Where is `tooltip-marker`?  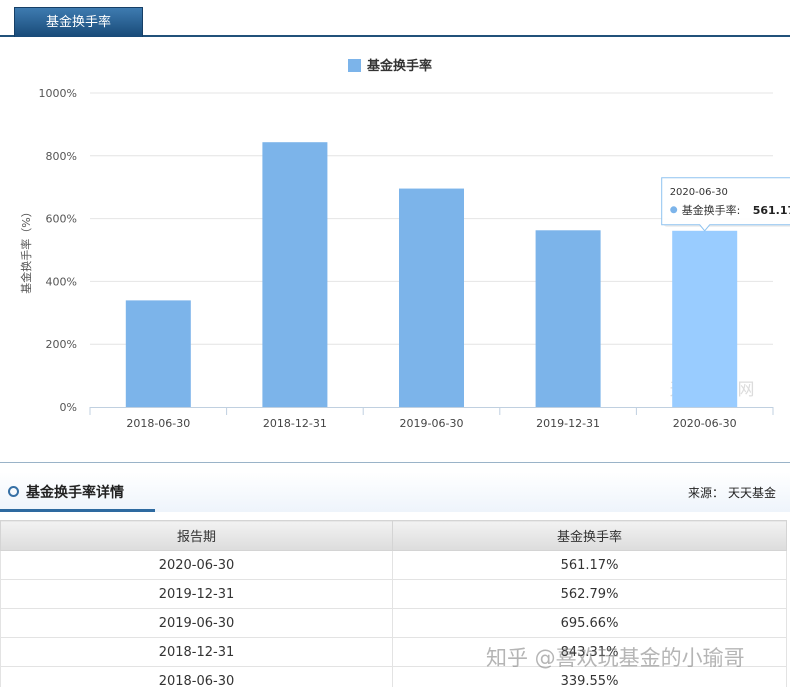
tooltip-marker is located at coordinates (674, 210).